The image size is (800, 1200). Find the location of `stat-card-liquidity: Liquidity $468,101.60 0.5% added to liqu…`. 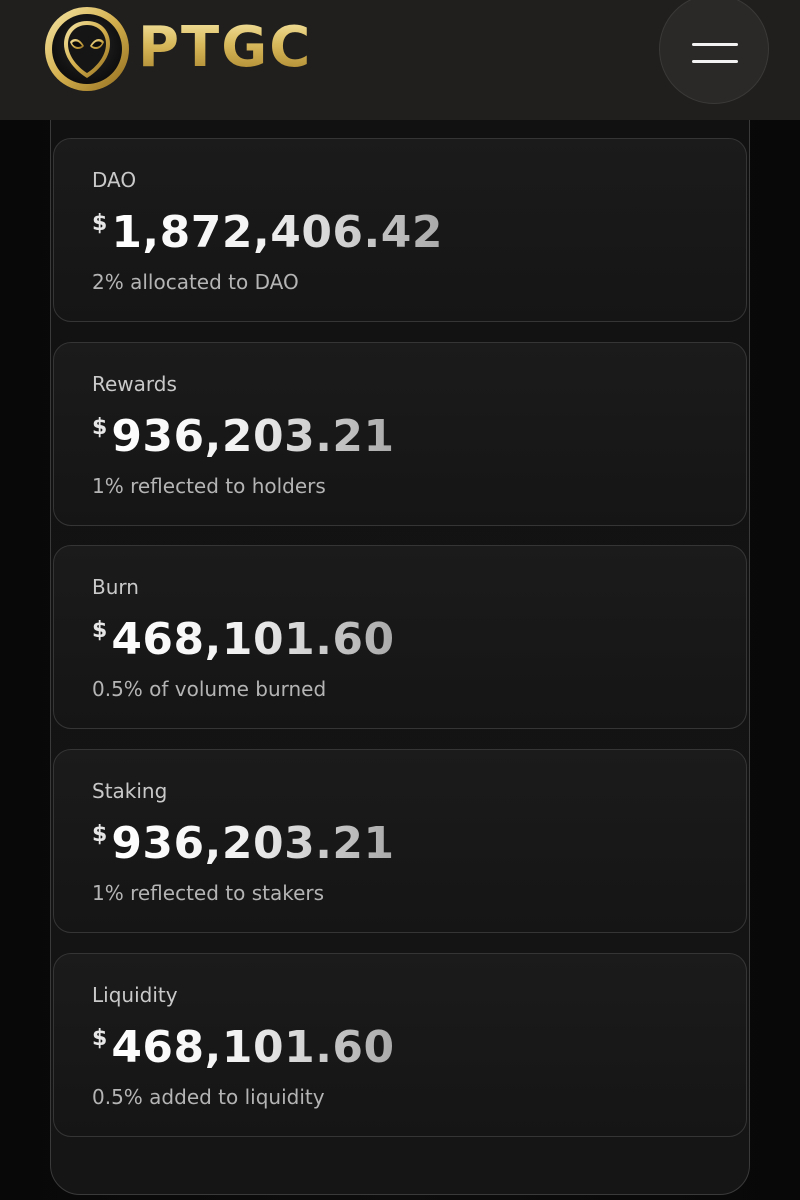

stat-card-liquidity: Liquidity $468,101.60 0.5% added to liqu… is located at coordinates (400, 1045).